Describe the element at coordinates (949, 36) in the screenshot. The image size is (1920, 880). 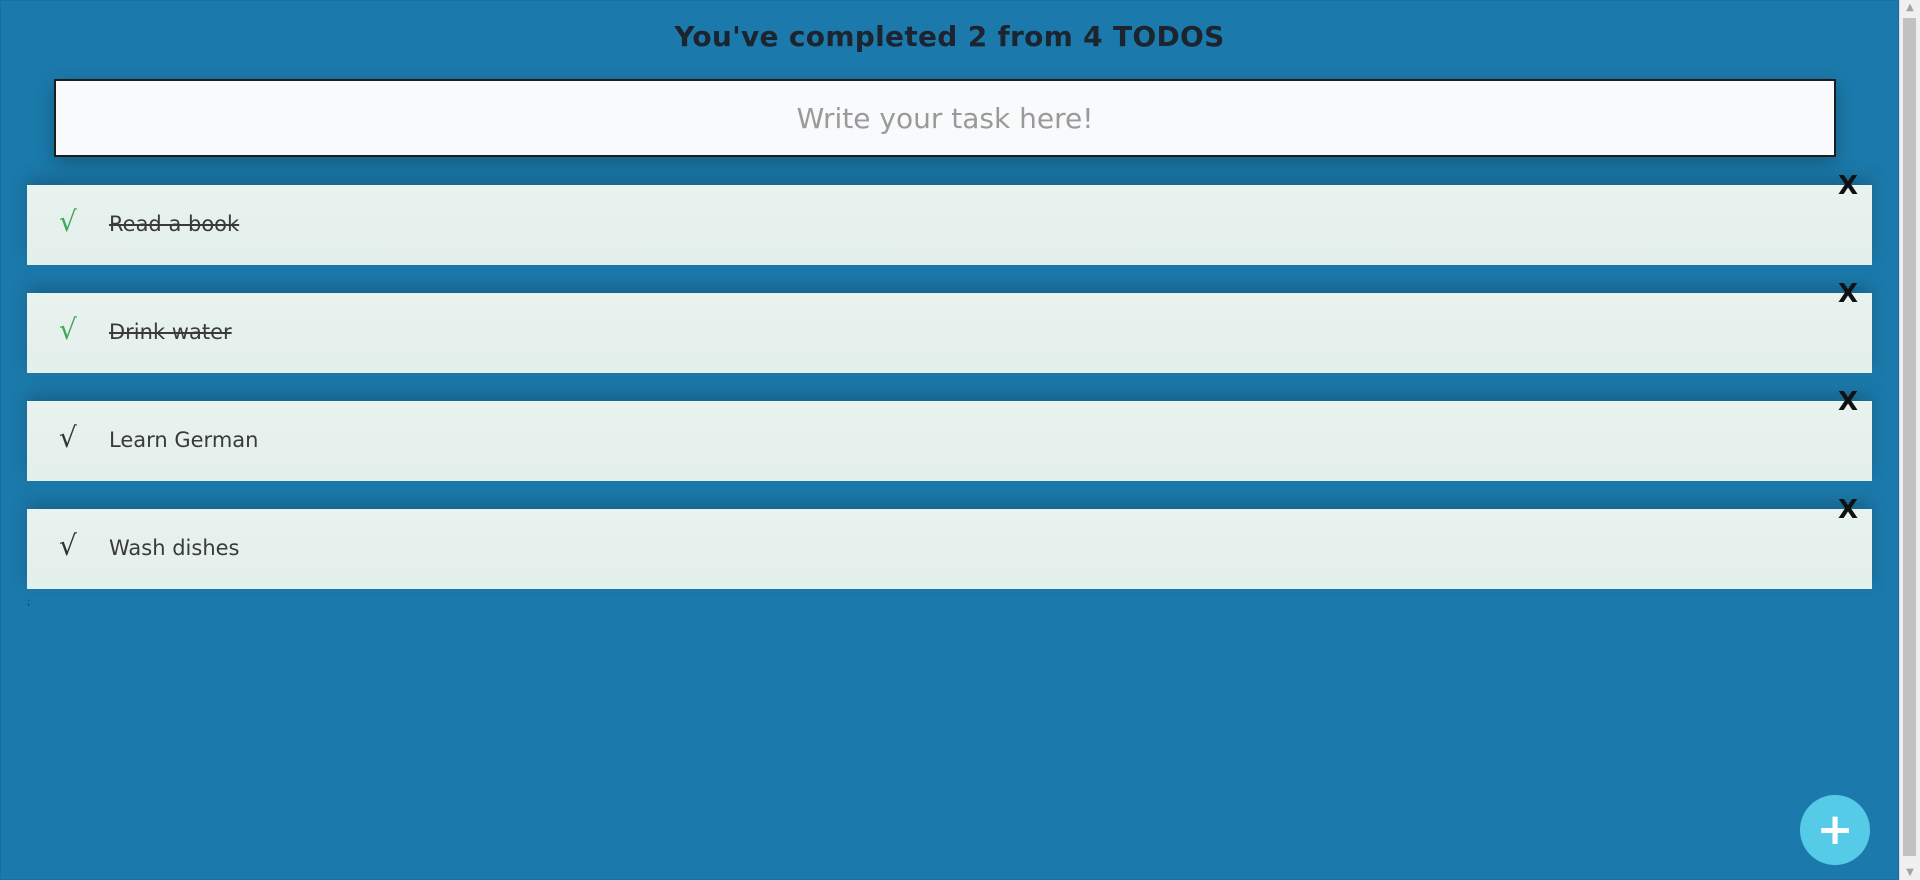
I see `page-title: You've completed 2 from 4 TODOS` at that location.